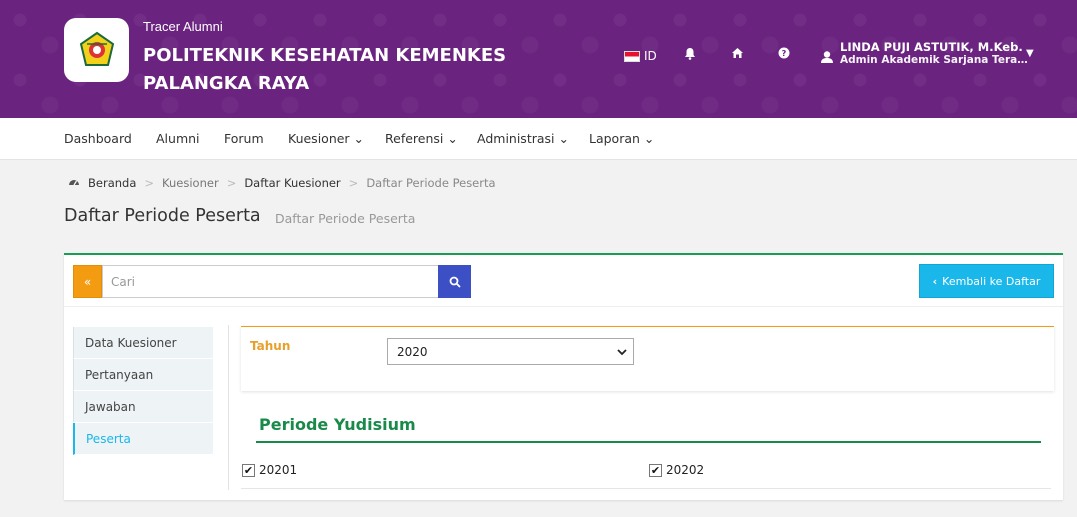 The height and width of the screenshot is (517, 1077). Describe the element at coordinates (648, 442) in the screenshot. I see `section-divider` at that location.